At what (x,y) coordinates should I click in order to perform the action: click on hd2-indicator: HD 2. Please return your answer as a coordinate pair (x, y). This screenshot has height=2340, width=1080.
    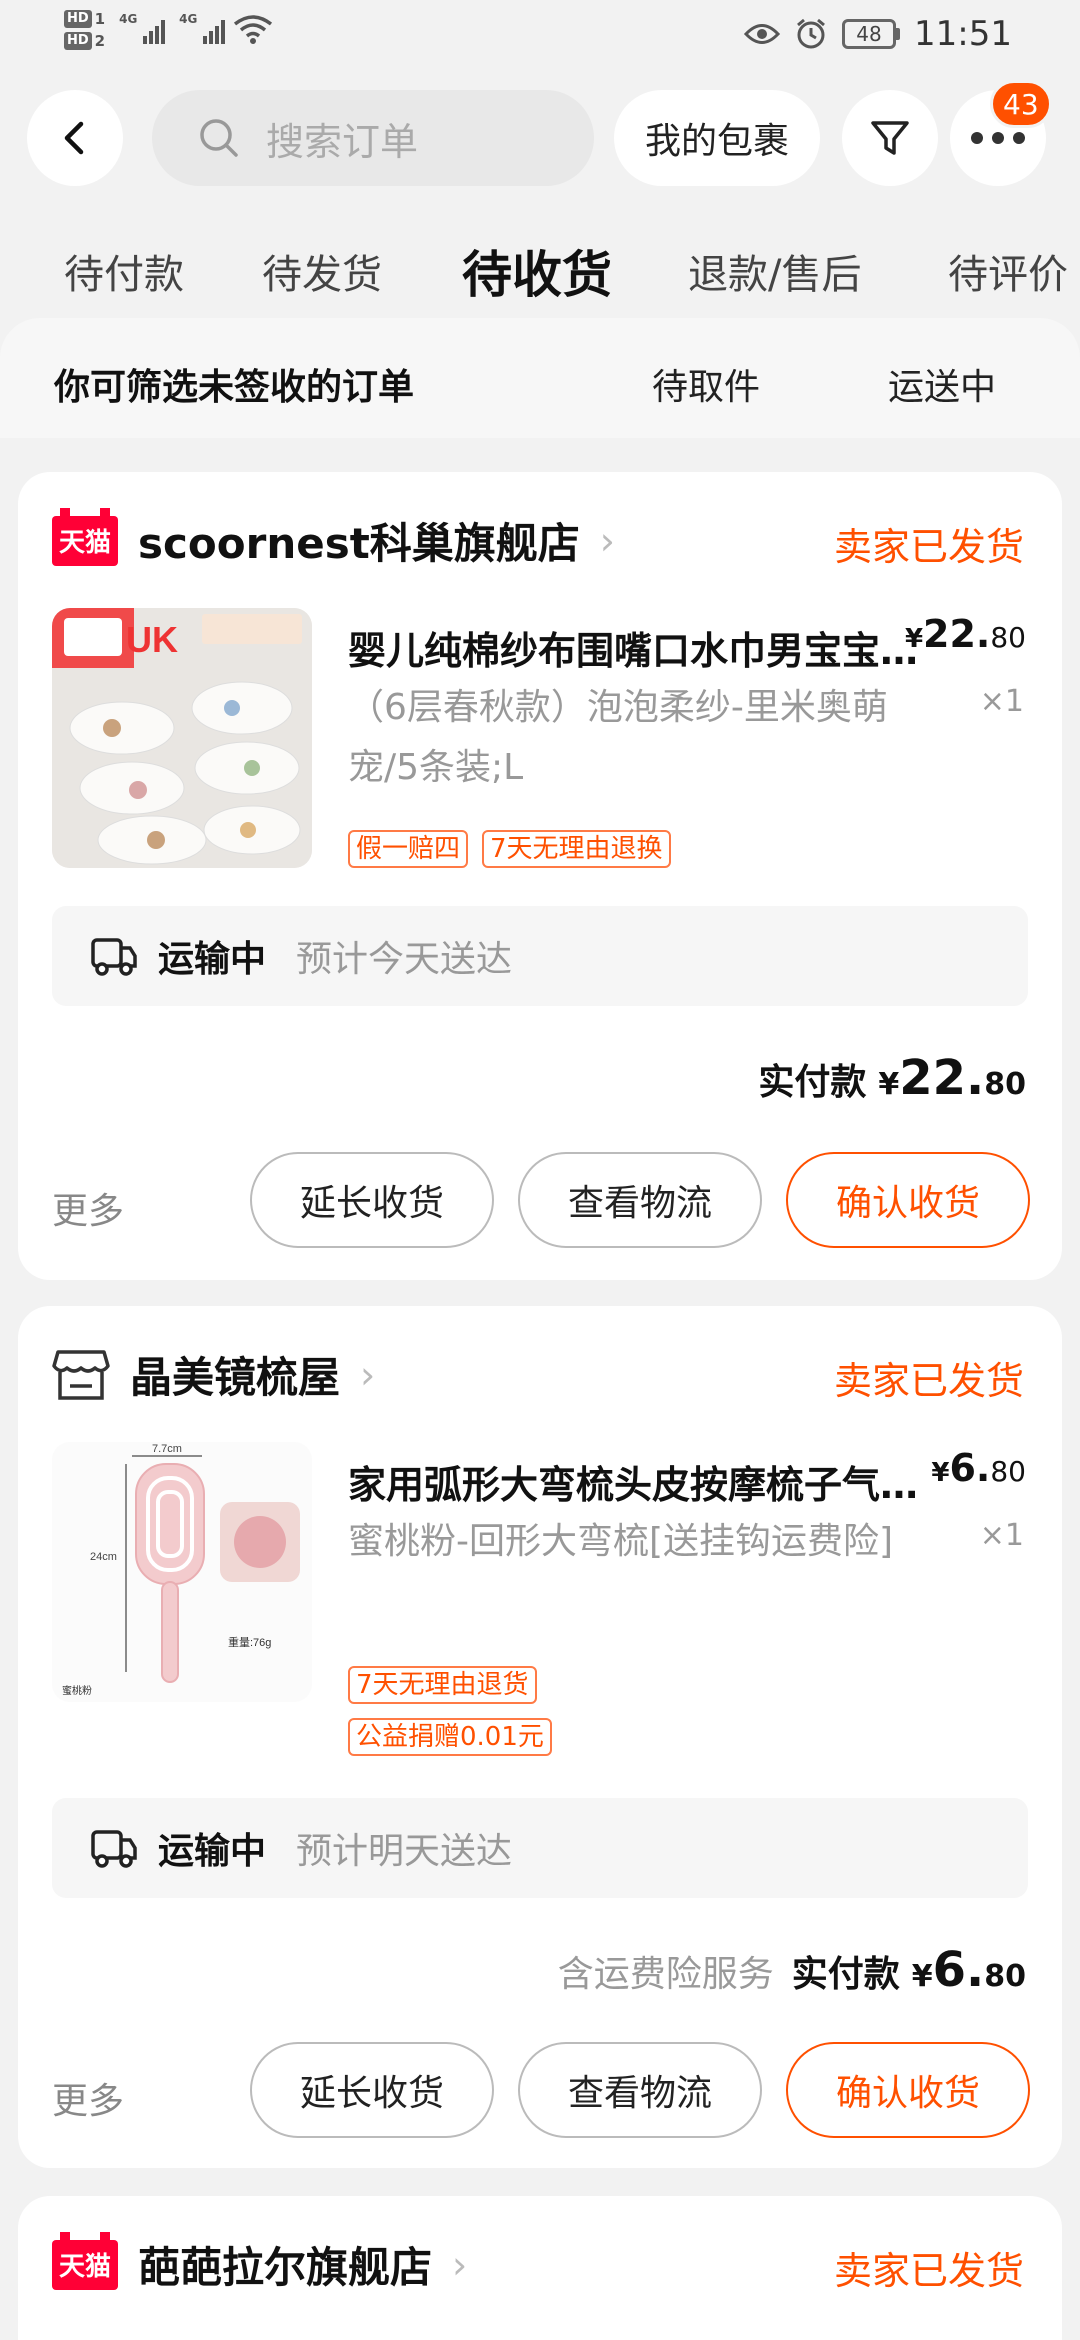
    Looking at the image, I should click on (84, 41).